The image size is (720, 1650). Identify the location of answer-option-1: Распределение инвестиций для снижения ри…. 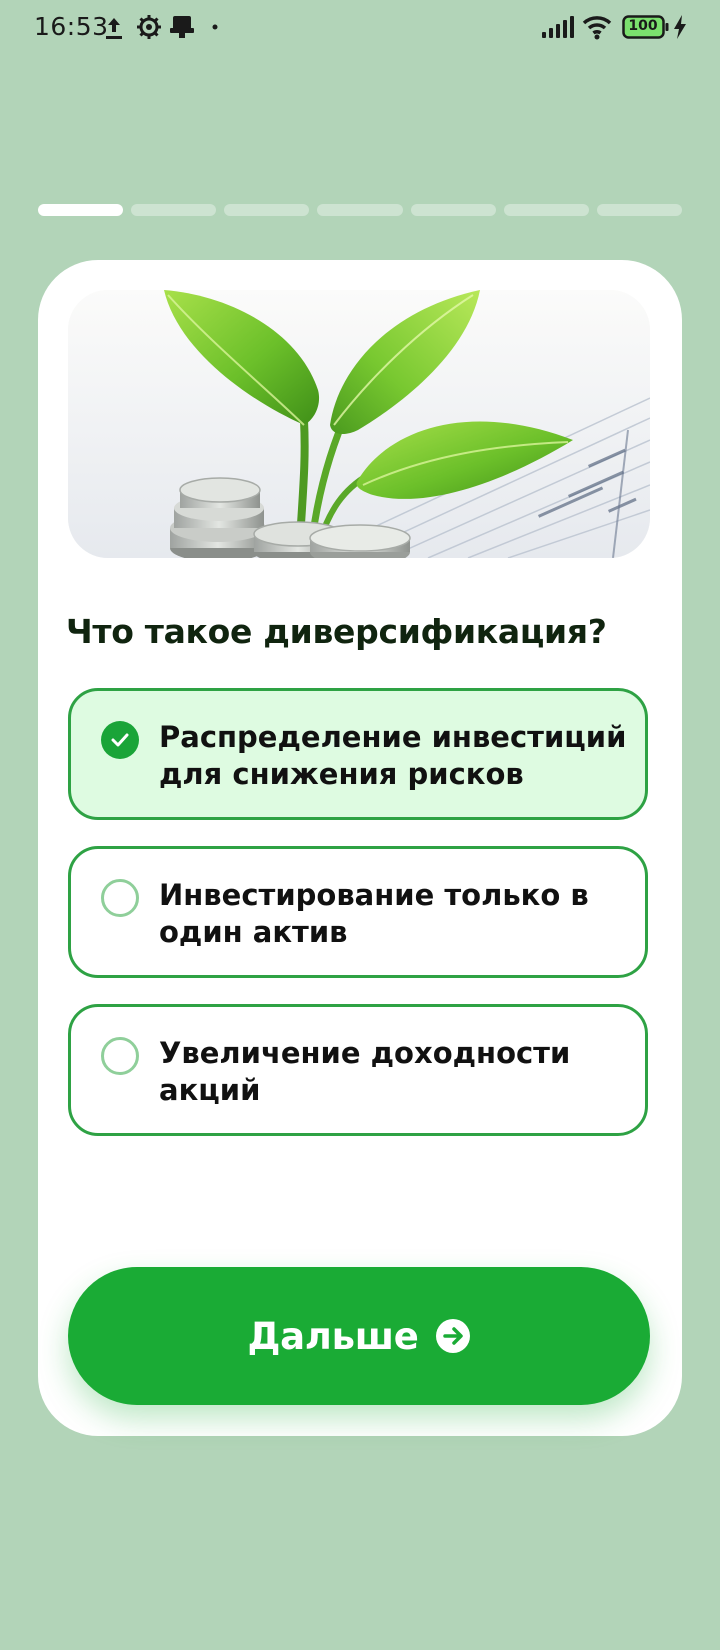
(358, 754).